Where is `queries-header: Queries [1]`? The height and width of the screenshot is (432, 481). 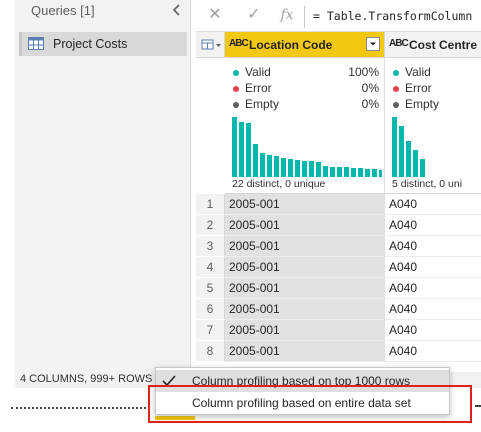
queries-header: Queries [1] is located at coordinates (63, 10).